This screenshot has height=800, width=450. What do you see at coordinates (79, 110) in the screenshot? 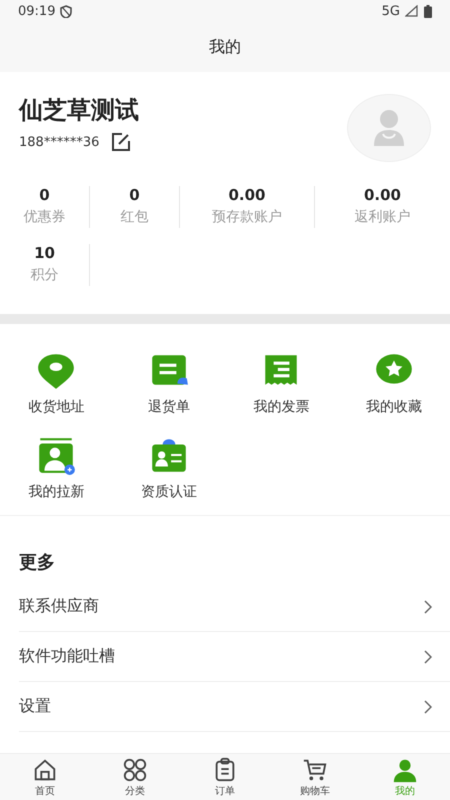
I see `user-name: 仙芝草测试` at bounding box center [79, 110].